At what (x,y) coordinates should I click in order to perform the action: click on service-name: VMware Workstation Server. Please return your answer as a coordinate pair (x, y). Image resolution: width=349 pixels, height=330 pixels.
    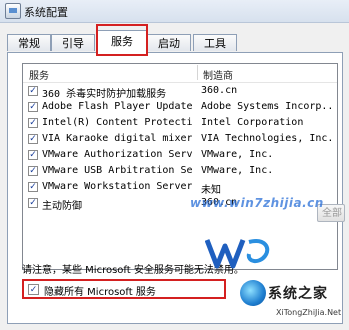
    Looking at the image, I should click on (117, 186).